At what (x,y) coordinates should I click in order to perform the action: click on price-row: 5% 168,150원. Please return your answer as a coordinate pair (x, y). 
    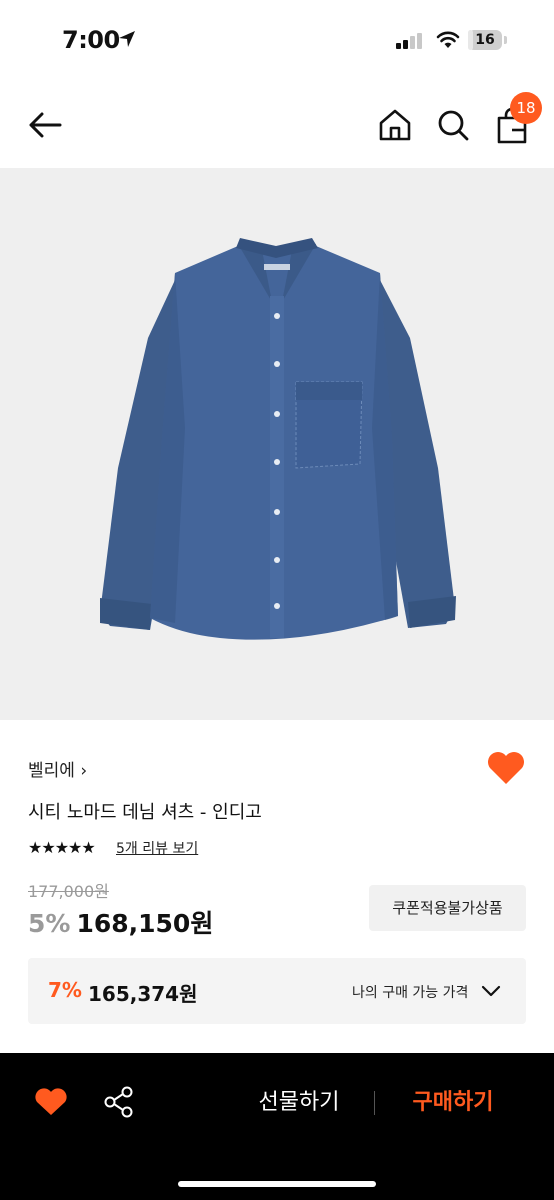
    Looking at the image, I should click on (120, 922).